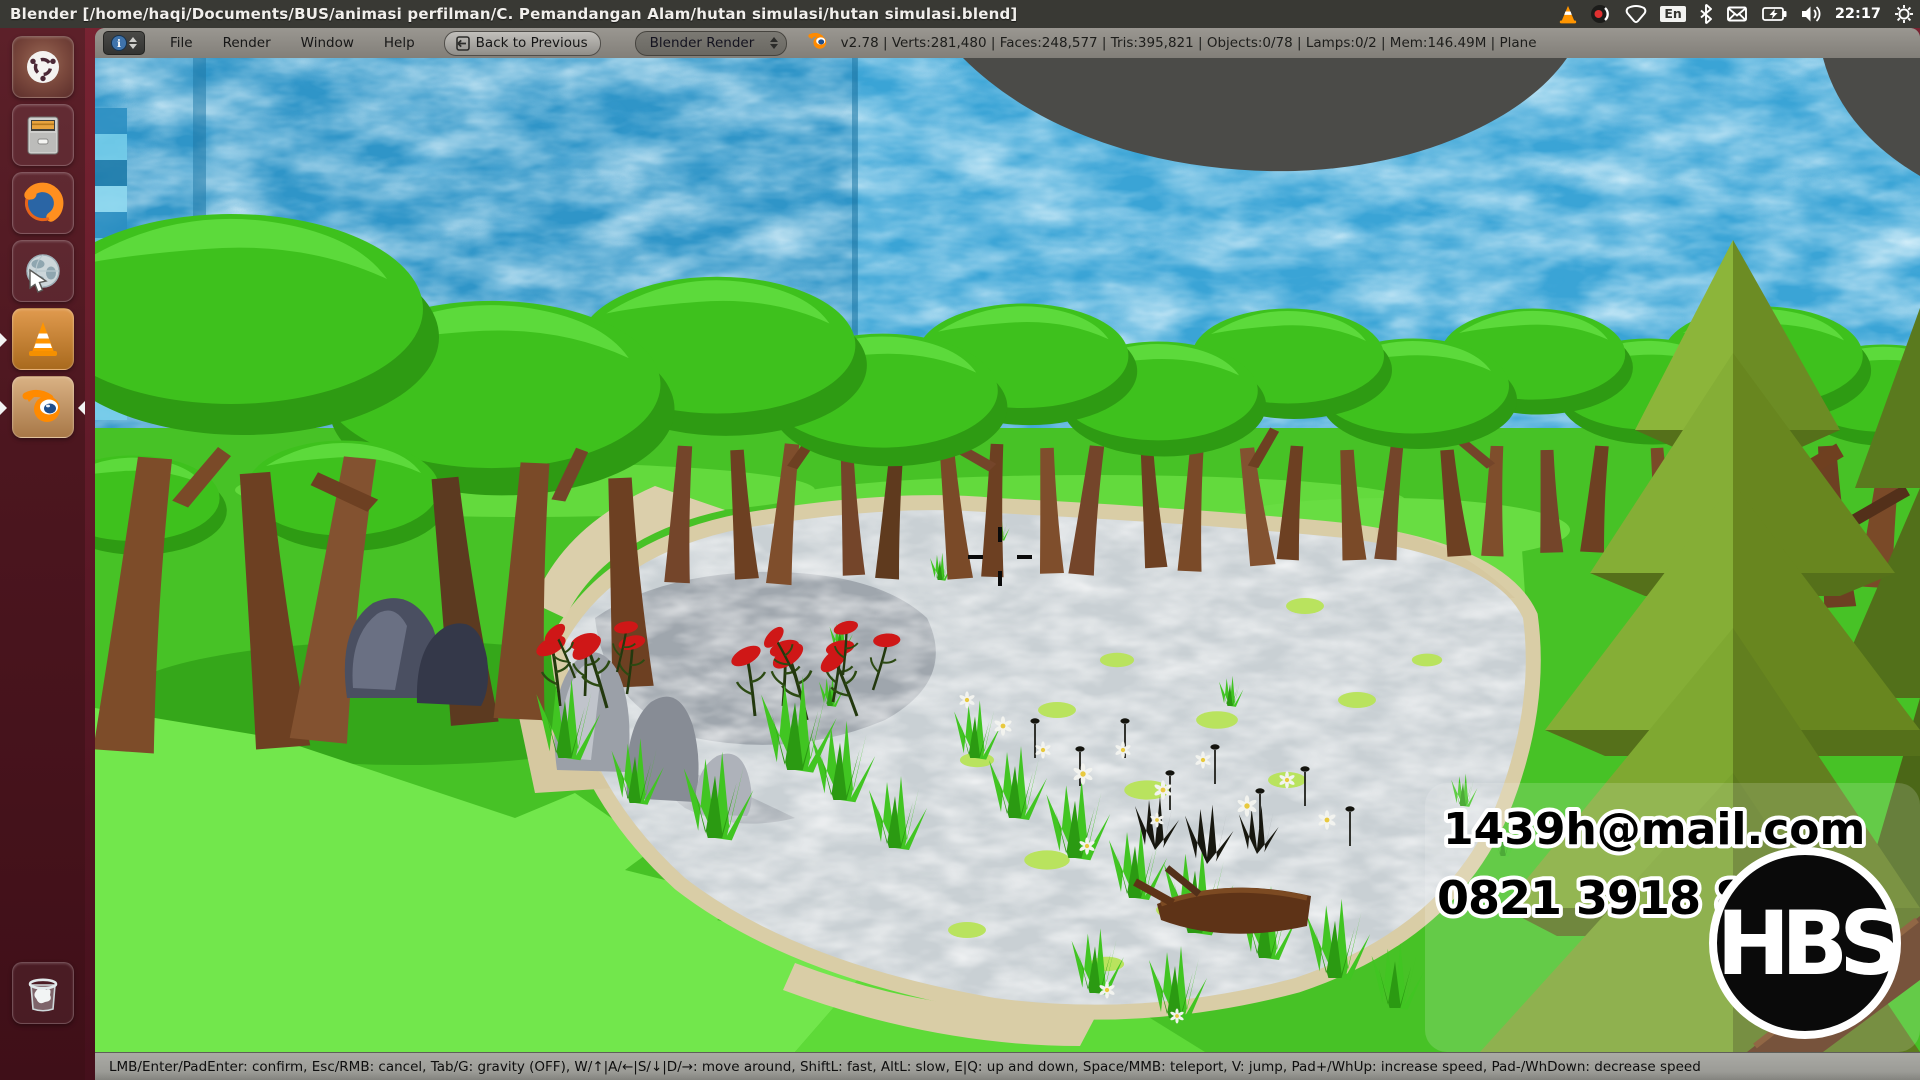  I want to click on selector-arrows-icon, so click(133, 43).